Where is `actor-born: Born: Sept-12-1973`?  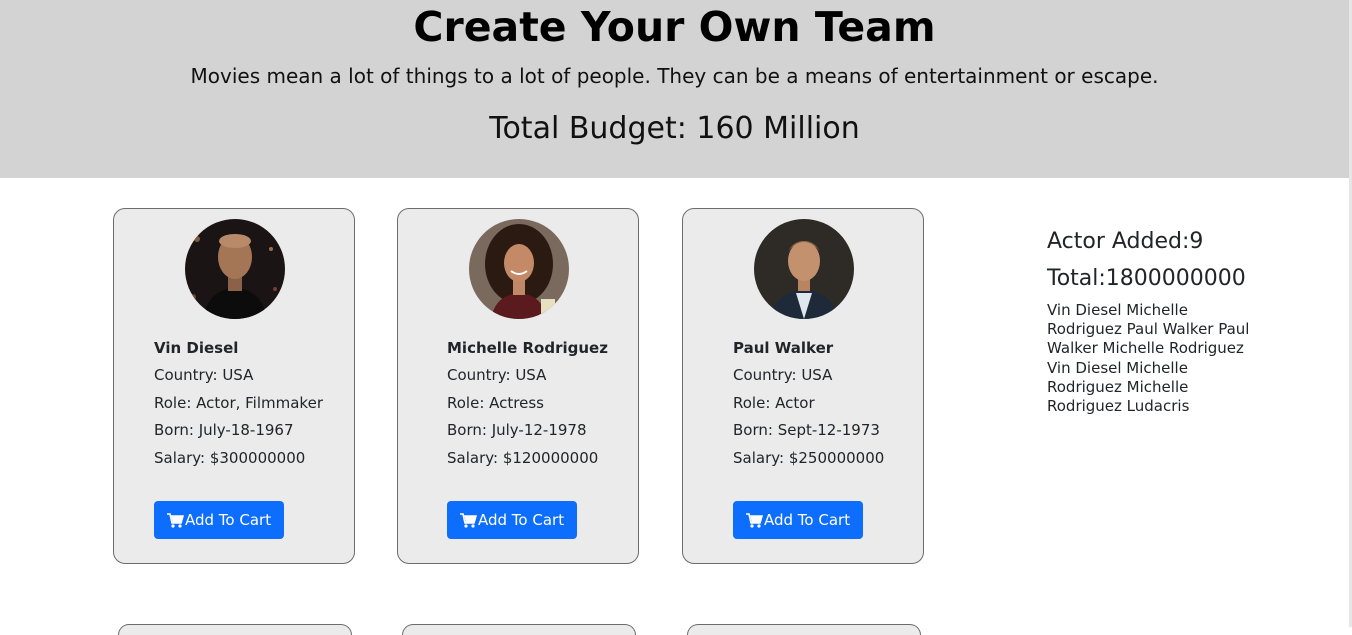 actor-born: Born: Sept-12-1973 is located at coordinates (806, 430).